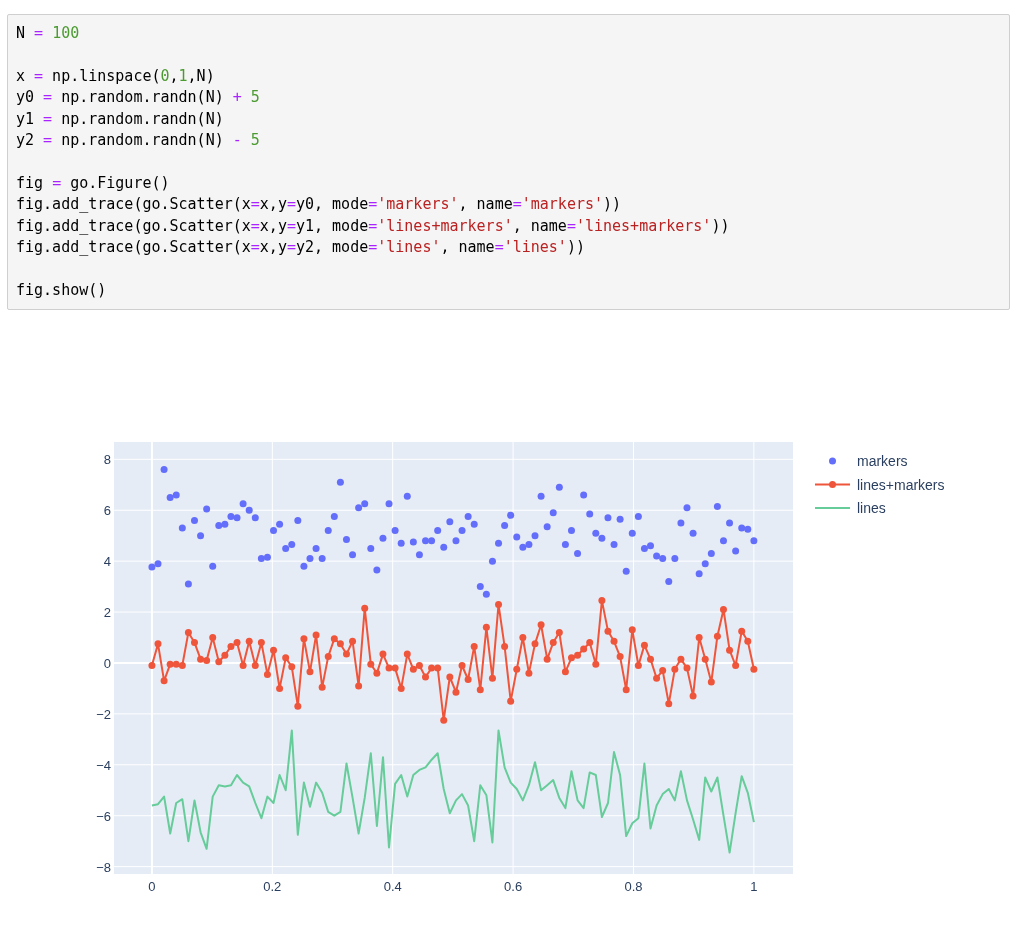 This screenshot has width=1017, height=946. I want to click on code-line: N = 100, so click(48, 33).